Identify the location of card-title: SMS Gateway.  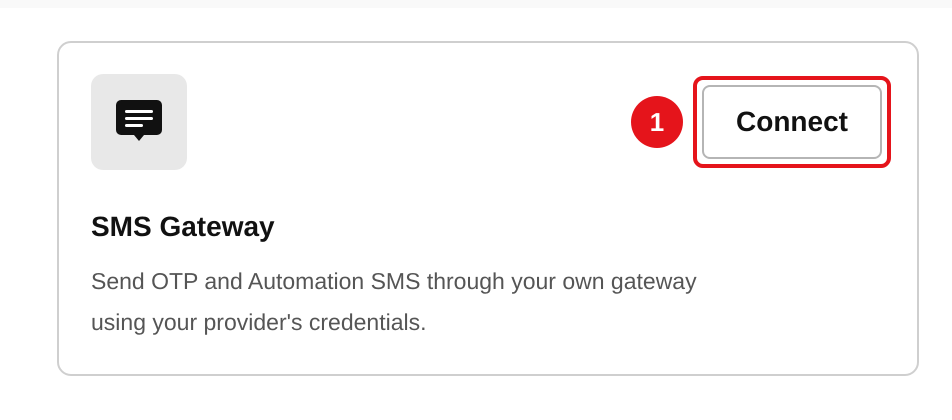
(183, 227).